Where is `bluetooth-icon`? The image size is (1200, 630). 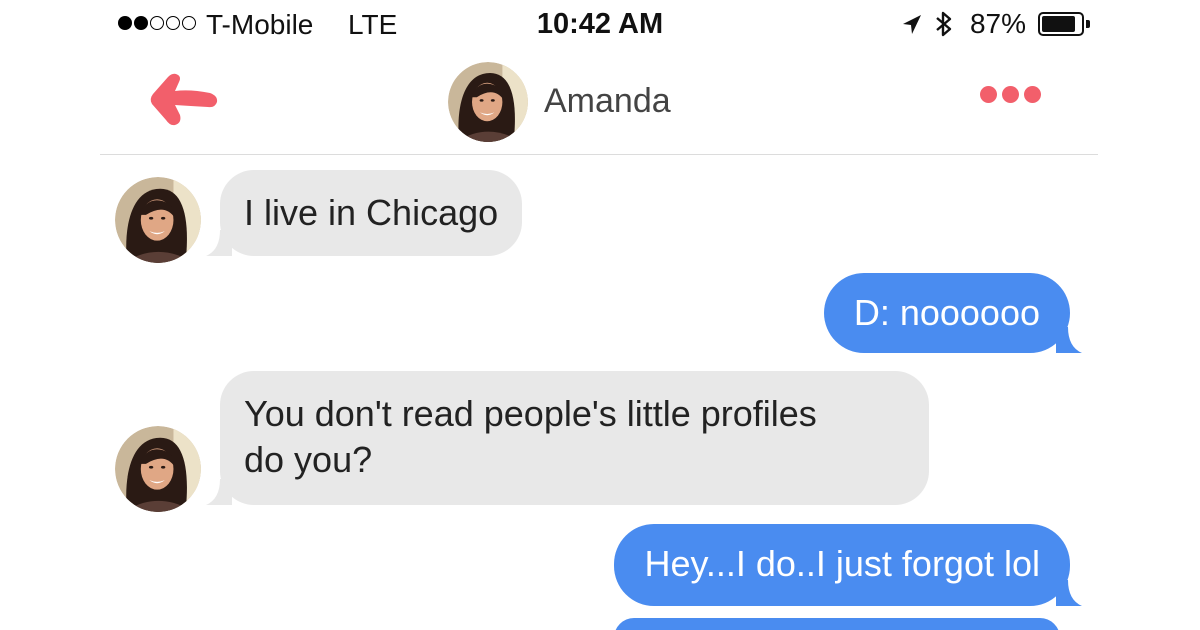
bluetooth-icon is located at coordinates (944, 24).